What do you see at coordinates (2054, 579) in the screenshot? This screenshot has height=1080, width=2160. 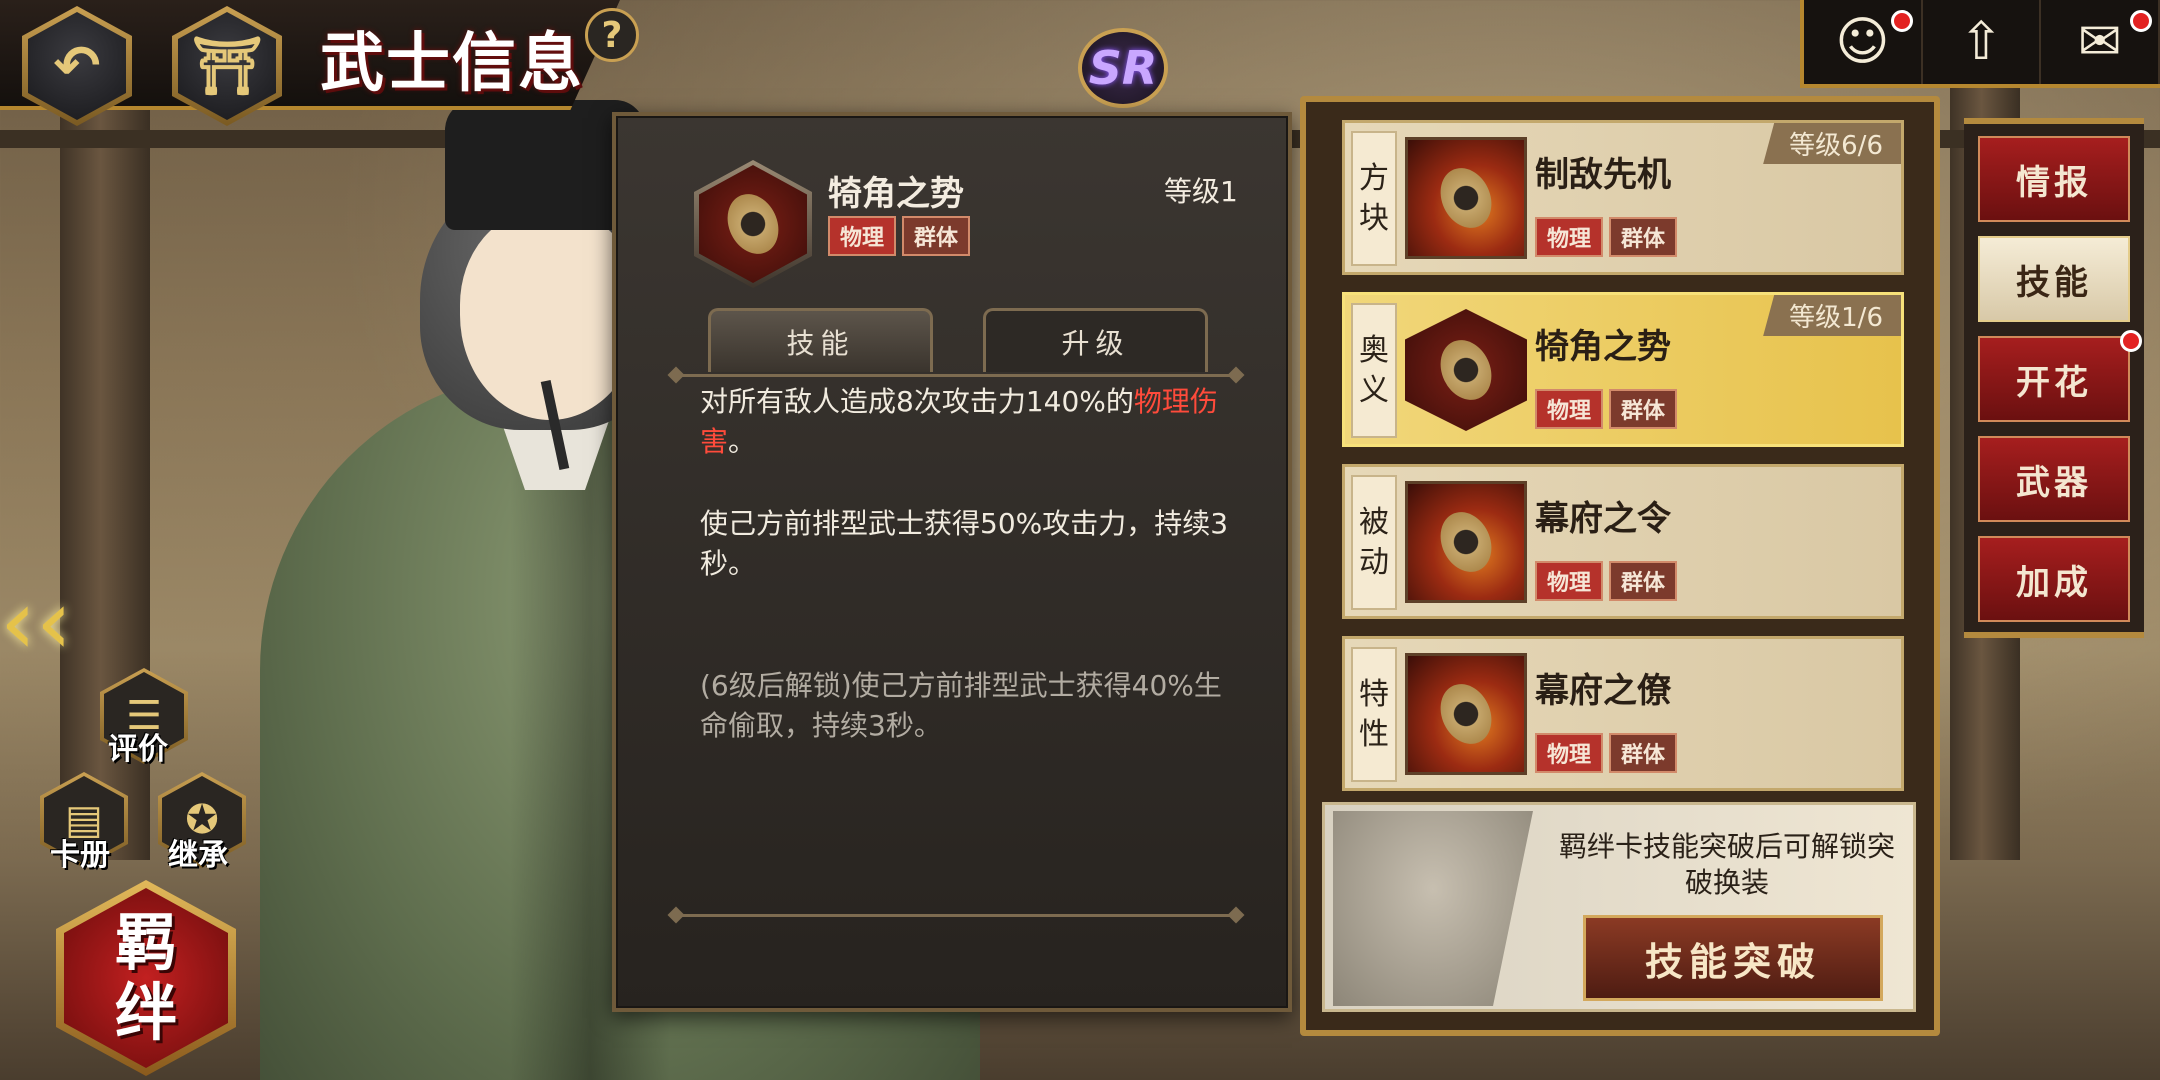 I see `tab-bonus: 加成` at bounding box center [2054, 579].